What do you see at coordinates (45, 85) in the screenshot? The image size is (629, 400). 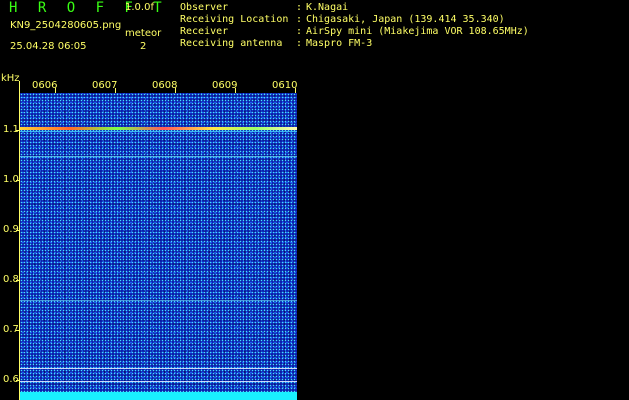 I see `time-label: 0606` at bounding box center [45, 85].